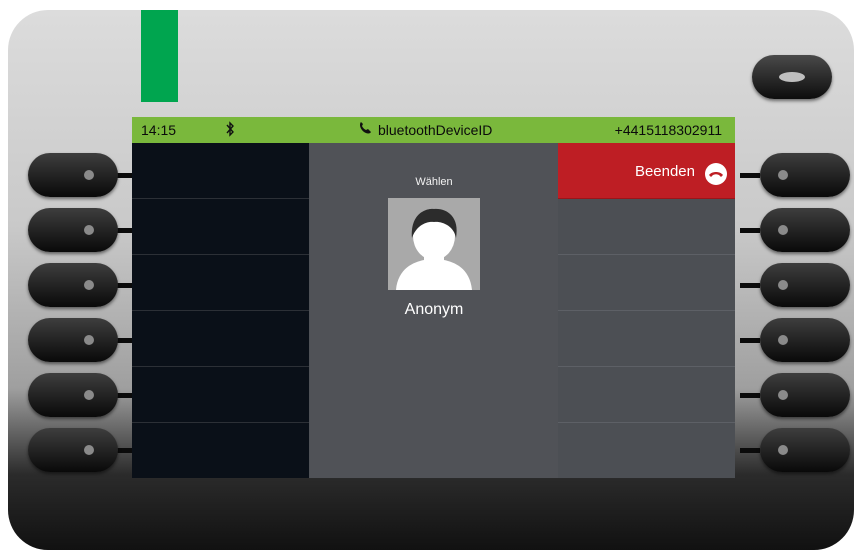 Image resolution: width=860 pixels, height=550 pixels. Describe the element at coordinates (365, 129) in the screenshot. I see `handset-icon` at that location.